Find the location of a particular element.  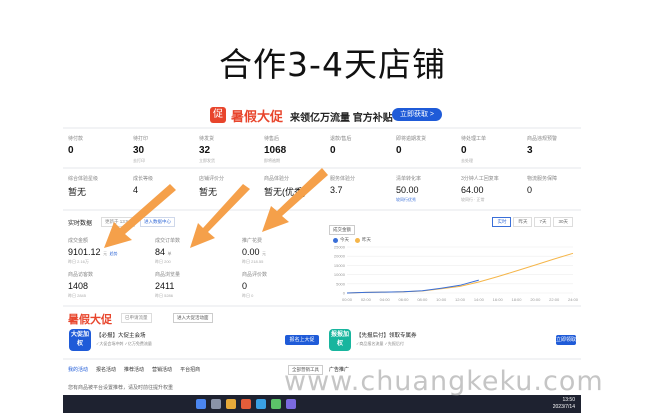

annotation-arrows is located at coordinates (216, 208).